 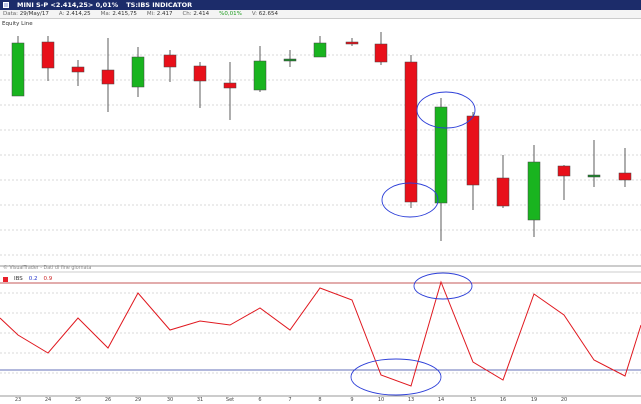 What do you see at coordinates (200, 400) in the screenshot?
I see `x-tick-label: 31` at bounding box center [200, 400].